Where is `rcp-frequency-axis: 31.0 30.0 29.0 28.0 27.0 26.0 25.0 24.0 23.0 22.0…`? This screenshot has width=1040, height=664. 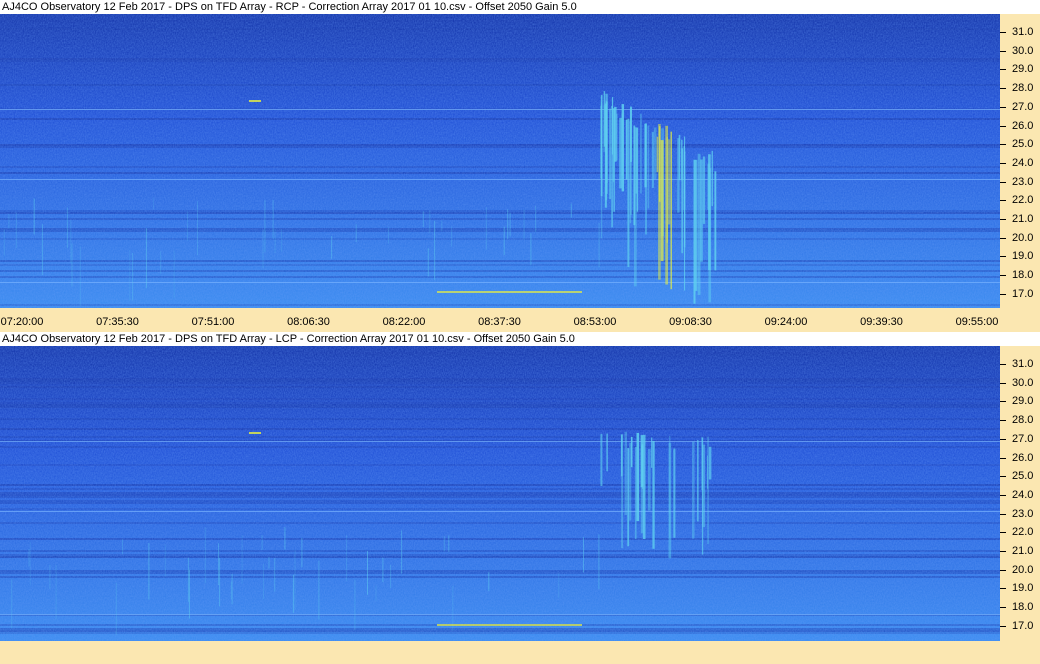
rcp-frequency-axis: 31.0 30.0 29.0 28.0 27.0 26.0 25.0 24.0 23.0 22.0… is located at coordinates (1020, 161).